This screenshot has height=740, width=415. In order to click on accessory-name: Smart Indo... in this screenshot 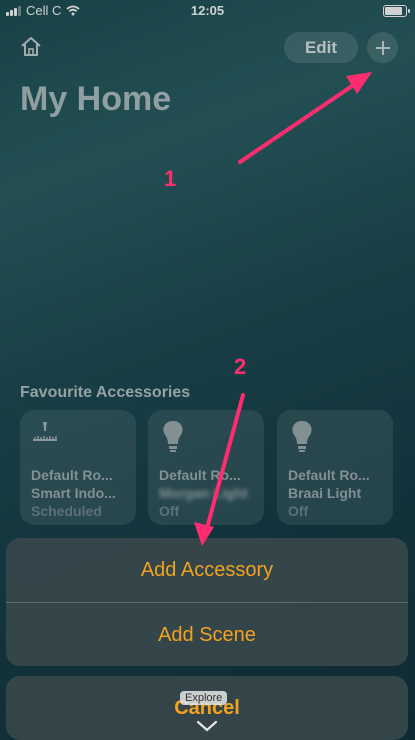, I will do `click(73, 493)`.